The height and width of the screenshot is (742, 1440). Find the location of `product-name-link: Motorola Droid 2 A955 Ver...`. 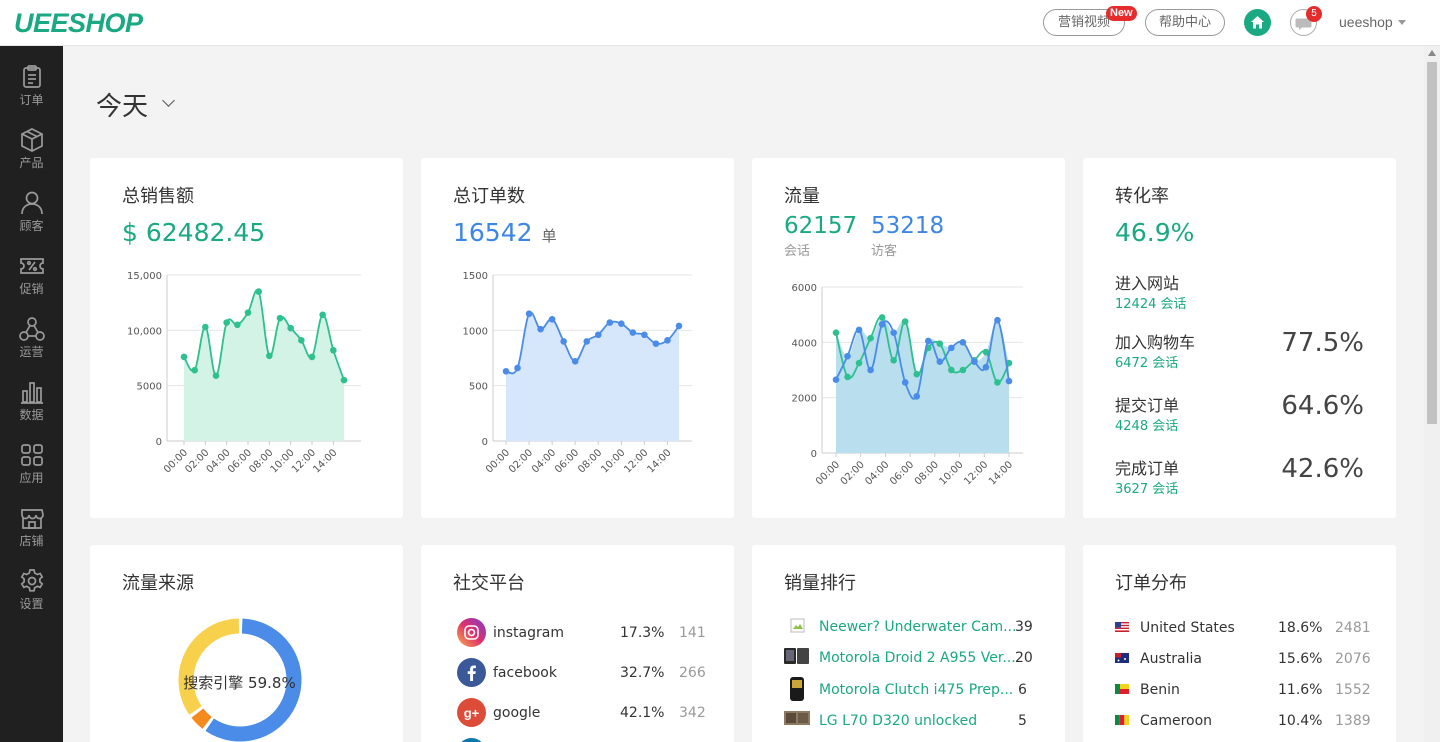

product-name-link: Motorola Droid 2 A955 Ver... is located at coordinates (917, 658).